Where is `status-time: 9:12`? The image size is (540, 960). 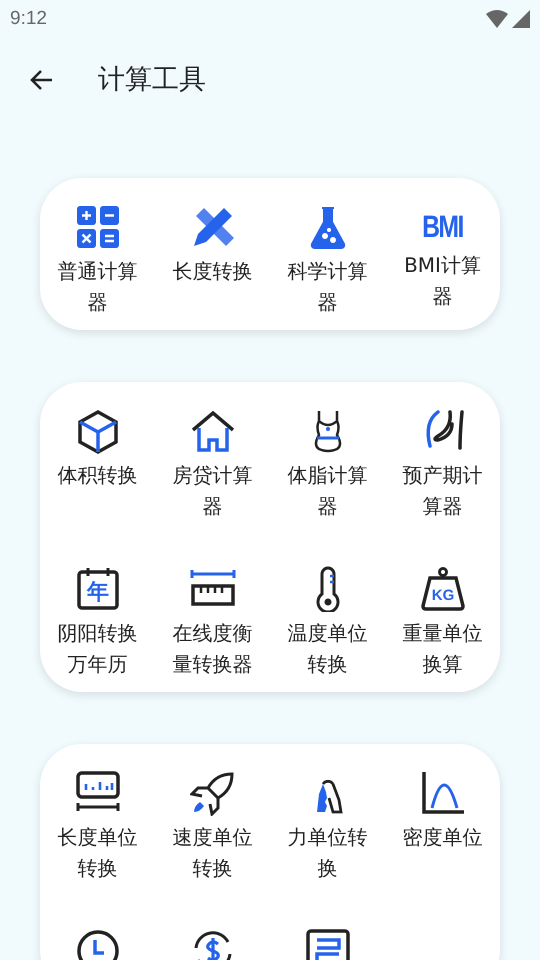
status-time: 9:12 is located at coordinates (28, 18).